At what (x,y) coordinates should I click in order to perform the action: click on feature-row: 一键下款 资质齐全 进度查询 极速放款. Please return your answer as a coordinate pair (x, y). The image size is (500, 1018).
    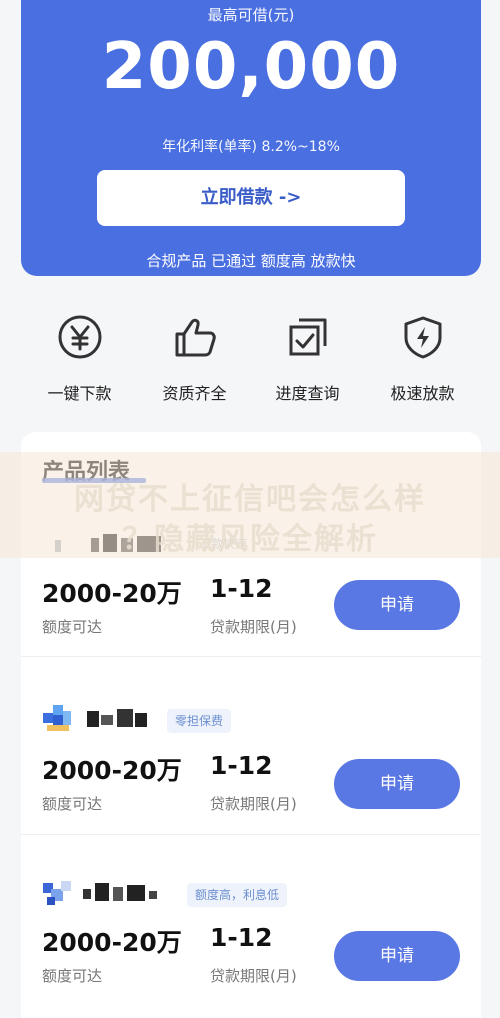
    Looking at the image, I should click on (250, 355).